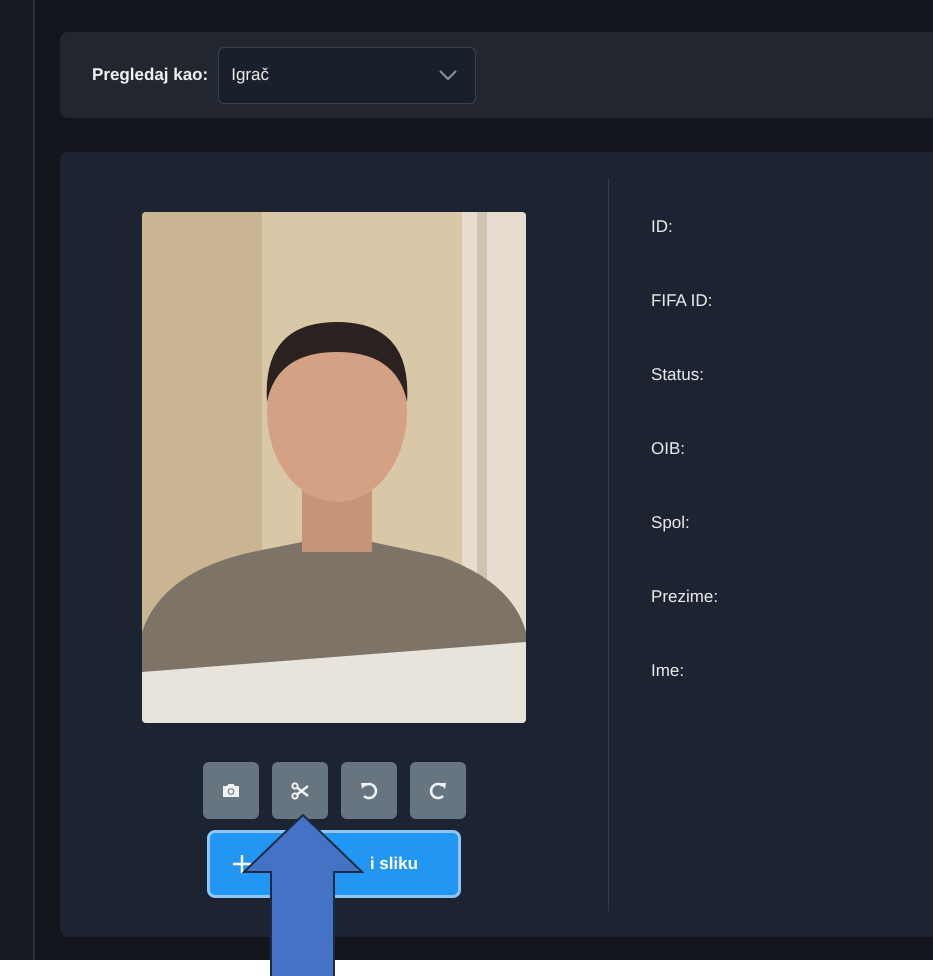  I want to click on crop-button, so click(300, 790).